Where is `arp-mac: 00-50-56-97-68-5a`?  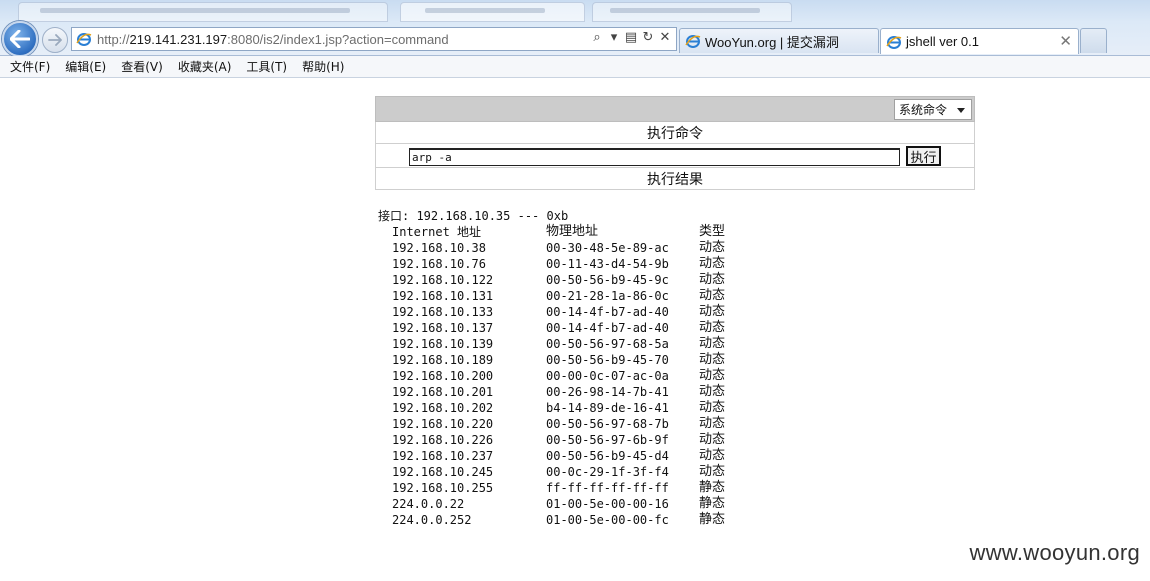
arp-mac: 00-50-56-97-68-5a is located at coordinates (607, 344).